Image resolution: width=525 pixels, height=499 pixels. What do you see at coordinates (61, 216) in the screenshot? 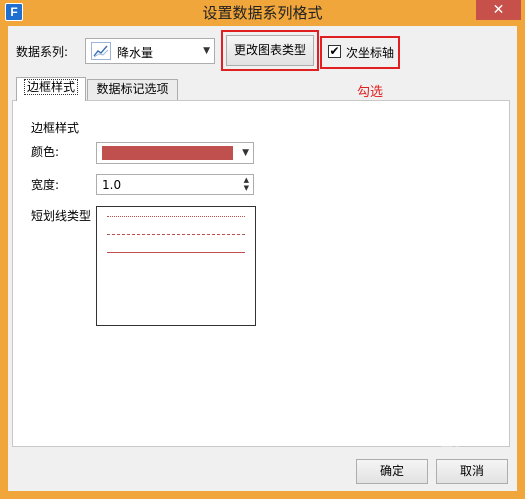
I see `dash-type-label: 短划线类型` at bounding box center [61, 216].